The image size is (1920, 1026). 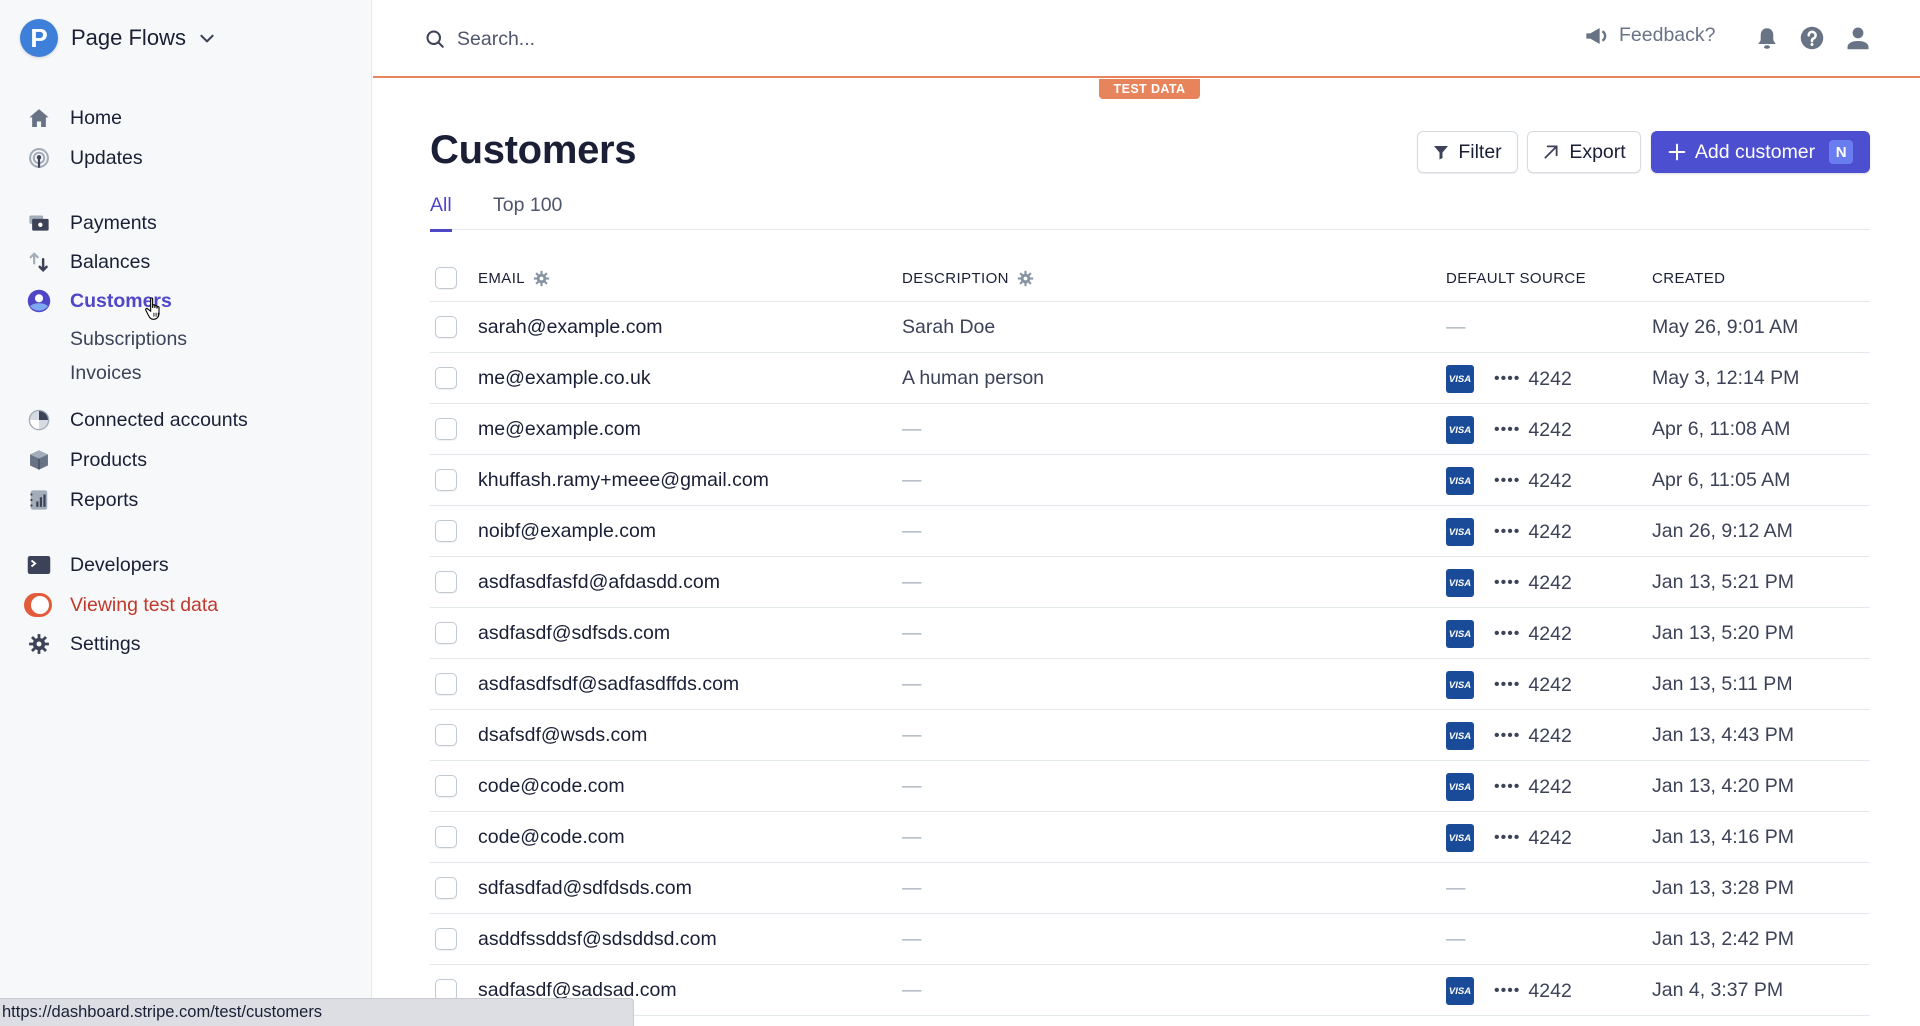 I want to click on bell-icon, so click(x=1767, y=38).